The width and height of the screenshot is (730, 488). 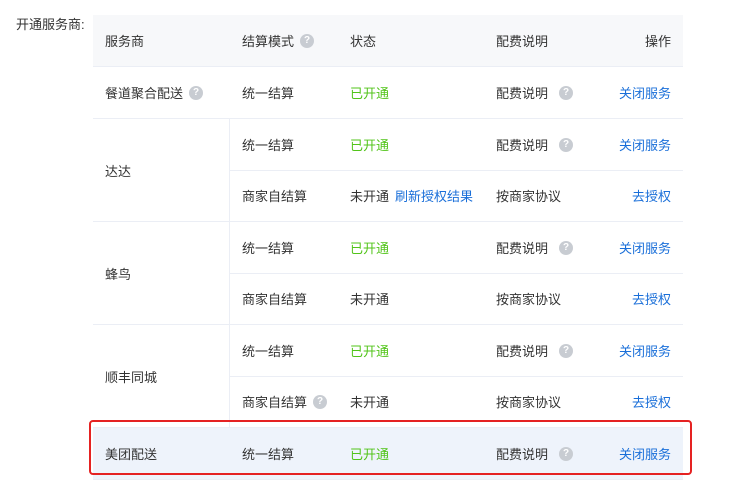 What do you see at coordinates (125, 41) in the screenshot?
I see `header-provider: 服务商` at bounding box center [125, 41].